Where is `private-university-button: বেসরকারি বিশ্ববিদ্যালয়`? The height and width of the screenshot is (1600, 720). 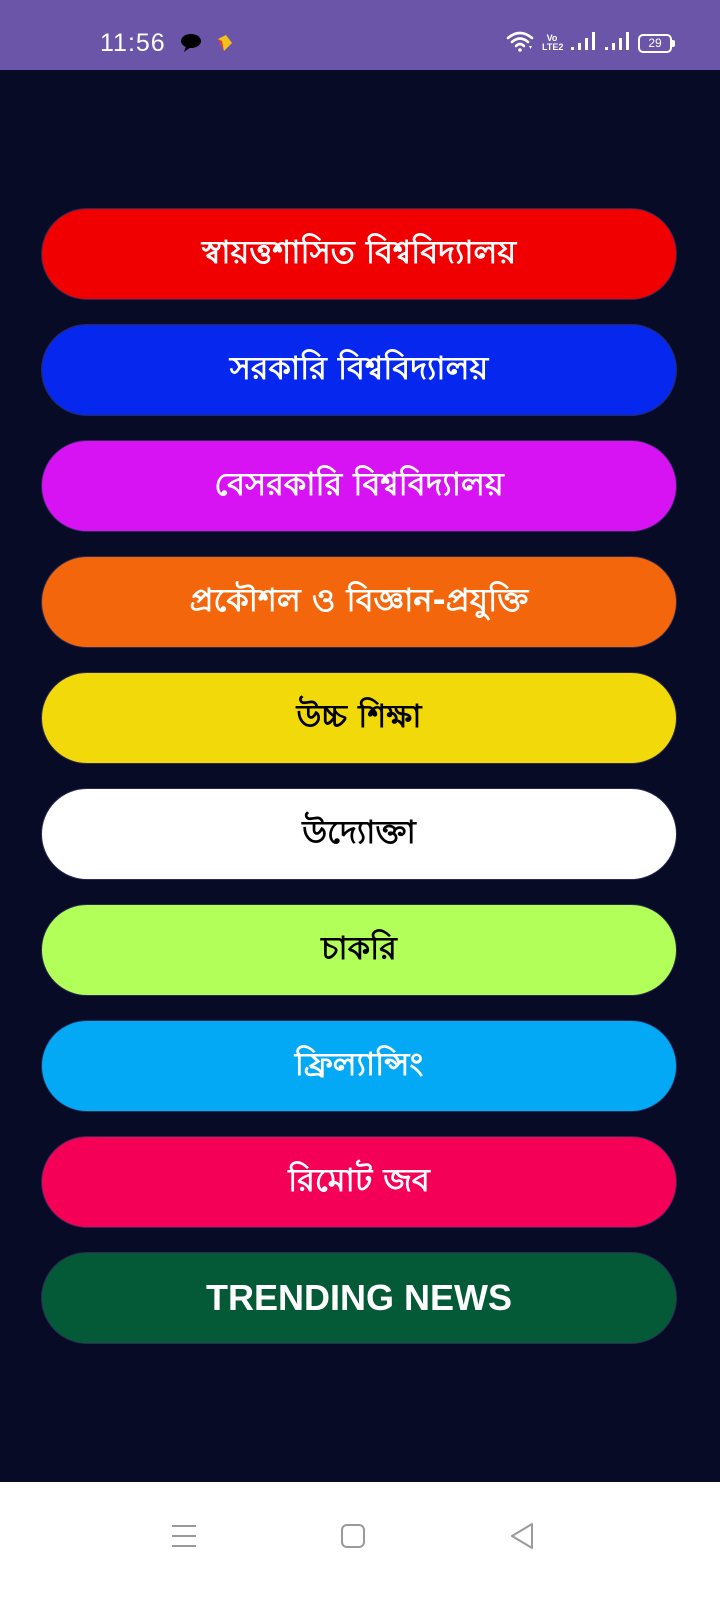
private-university-button: বেসরকারি বিশ্ববিদ্যালয় is located at coordinates (359, 486).